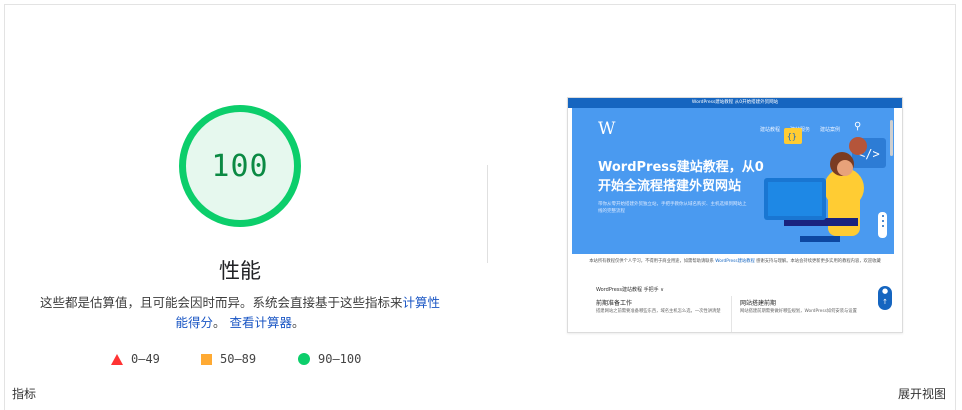 The image size is (962, 410). Describe the element at coordinates (260, 322) in the screenshot. I see `view-calculator-link: 查看计算器` at that location.